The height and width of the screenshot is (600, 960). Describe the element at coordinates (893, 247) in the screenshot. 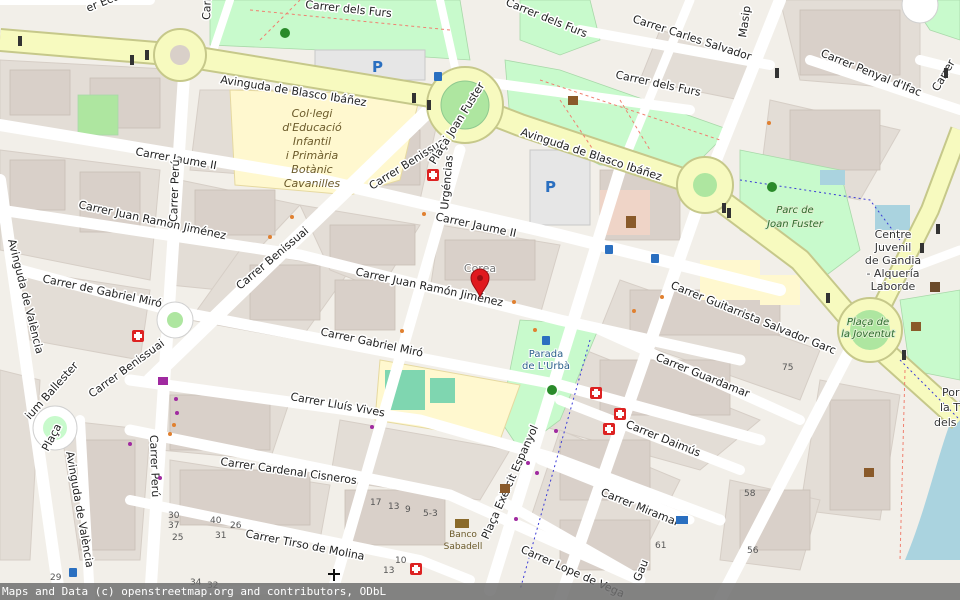

I see `svg-text: Juvenil` at that location.